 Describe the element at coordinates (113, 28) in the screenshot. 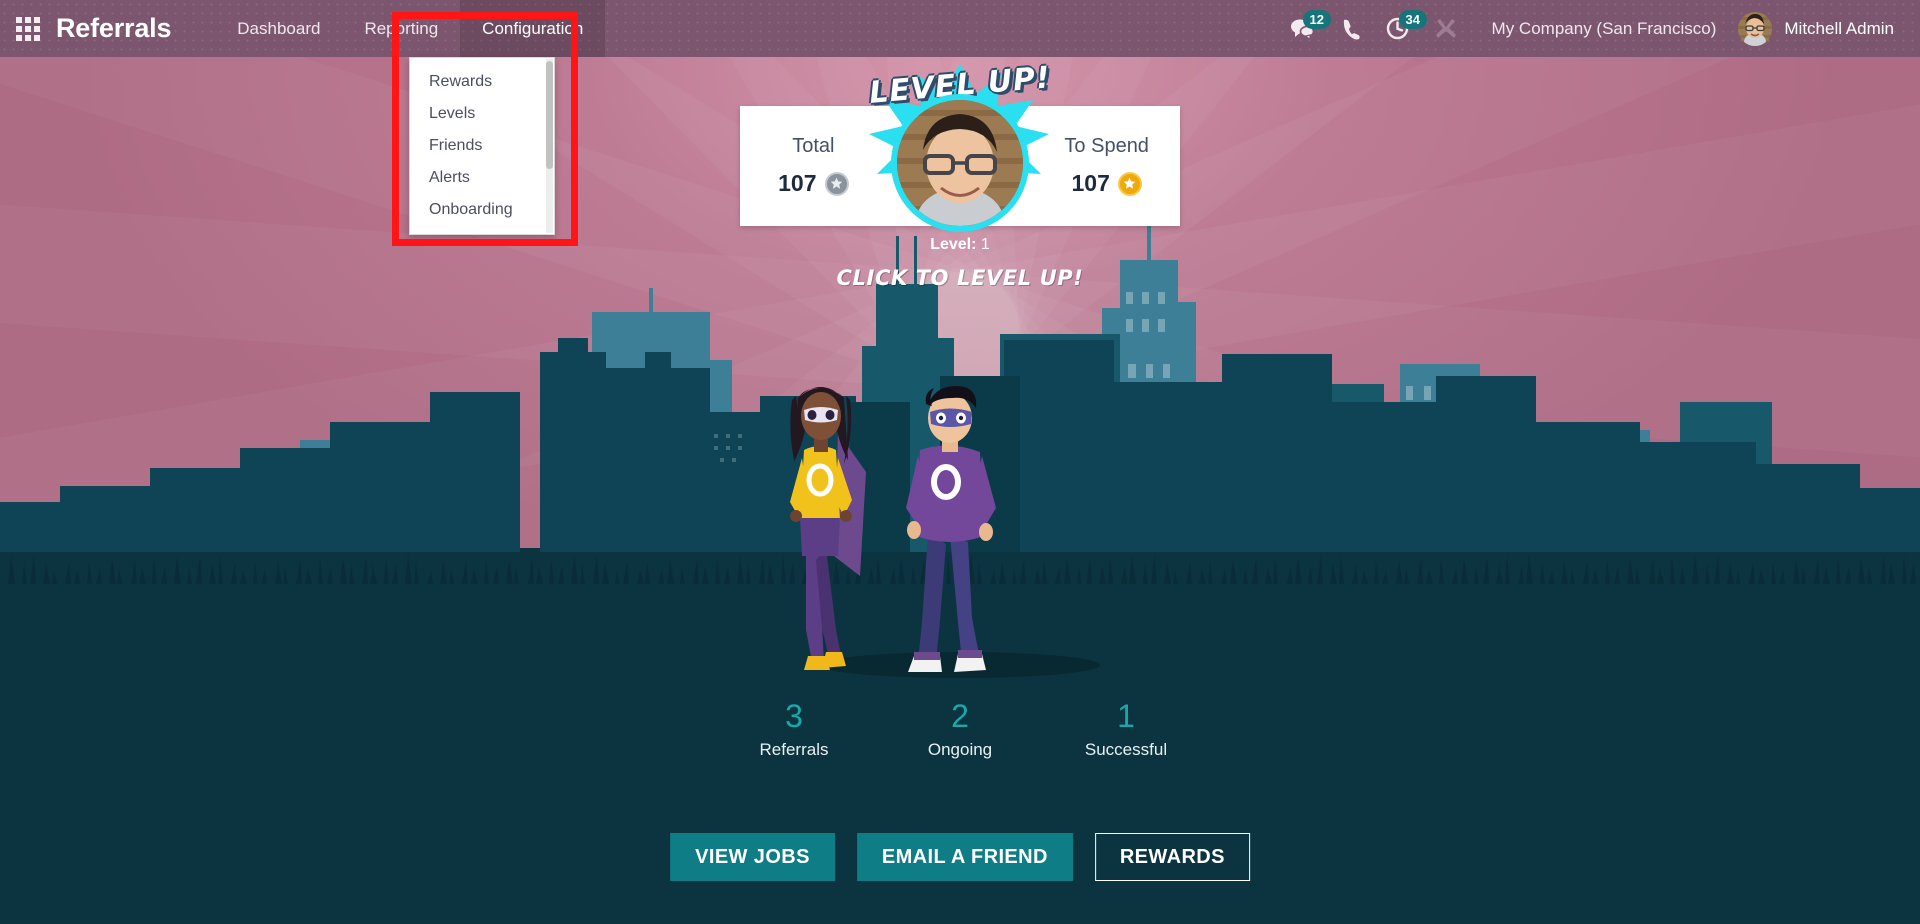

I see `app-brand-title: Referrals` at that location.